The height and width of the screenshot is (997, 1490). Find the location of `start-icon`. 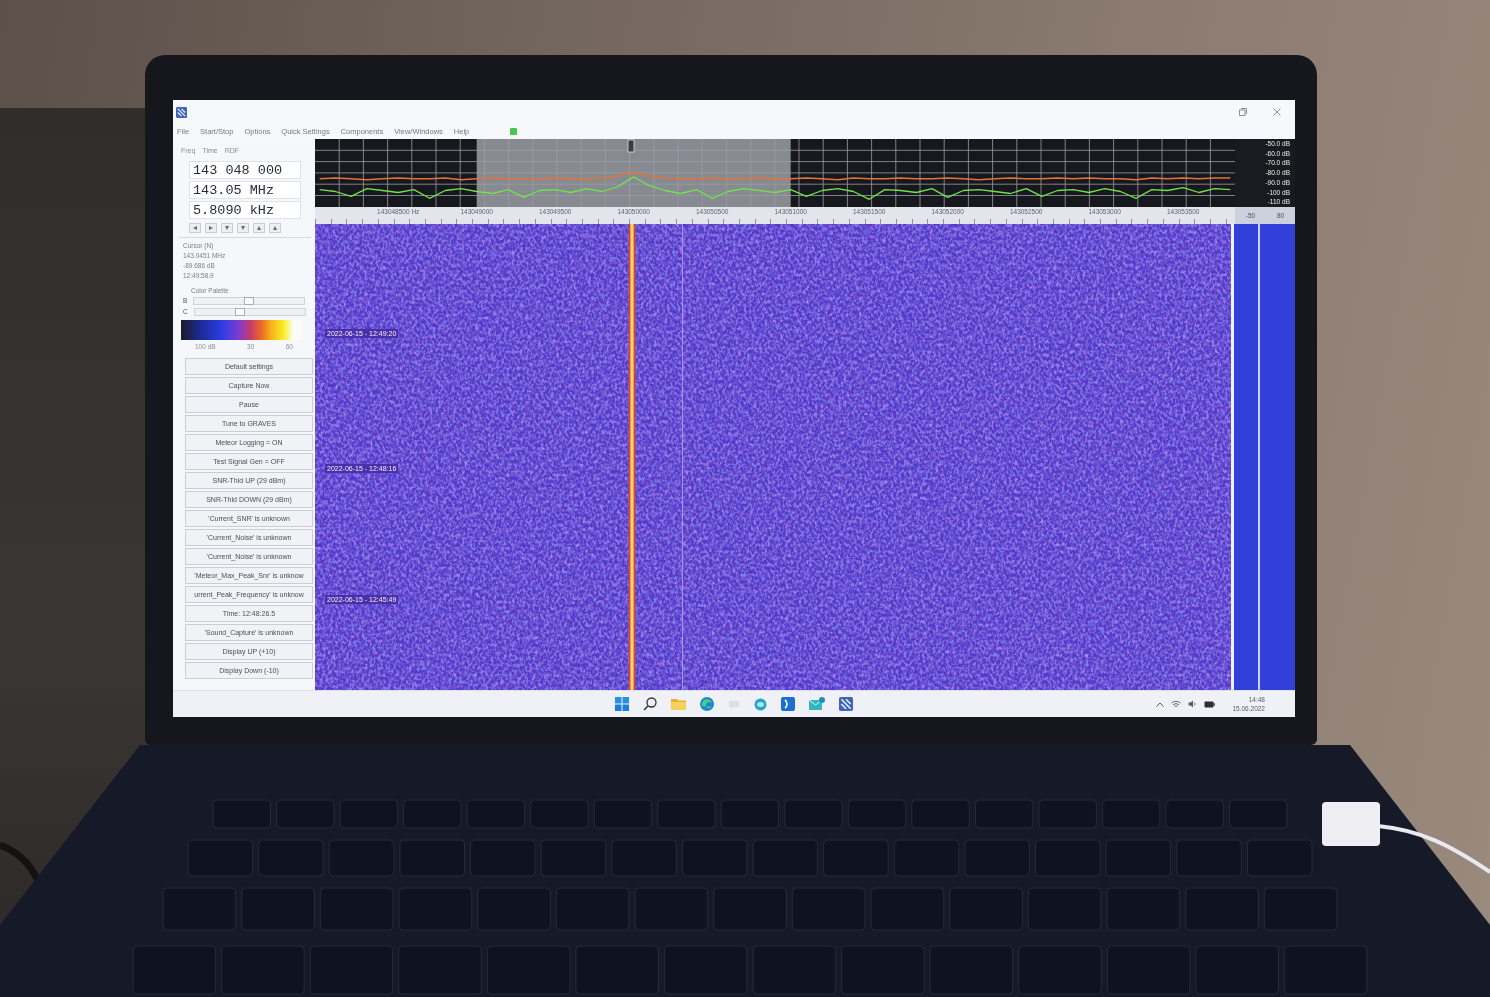

start-icon is located at coordinates (622, 704).